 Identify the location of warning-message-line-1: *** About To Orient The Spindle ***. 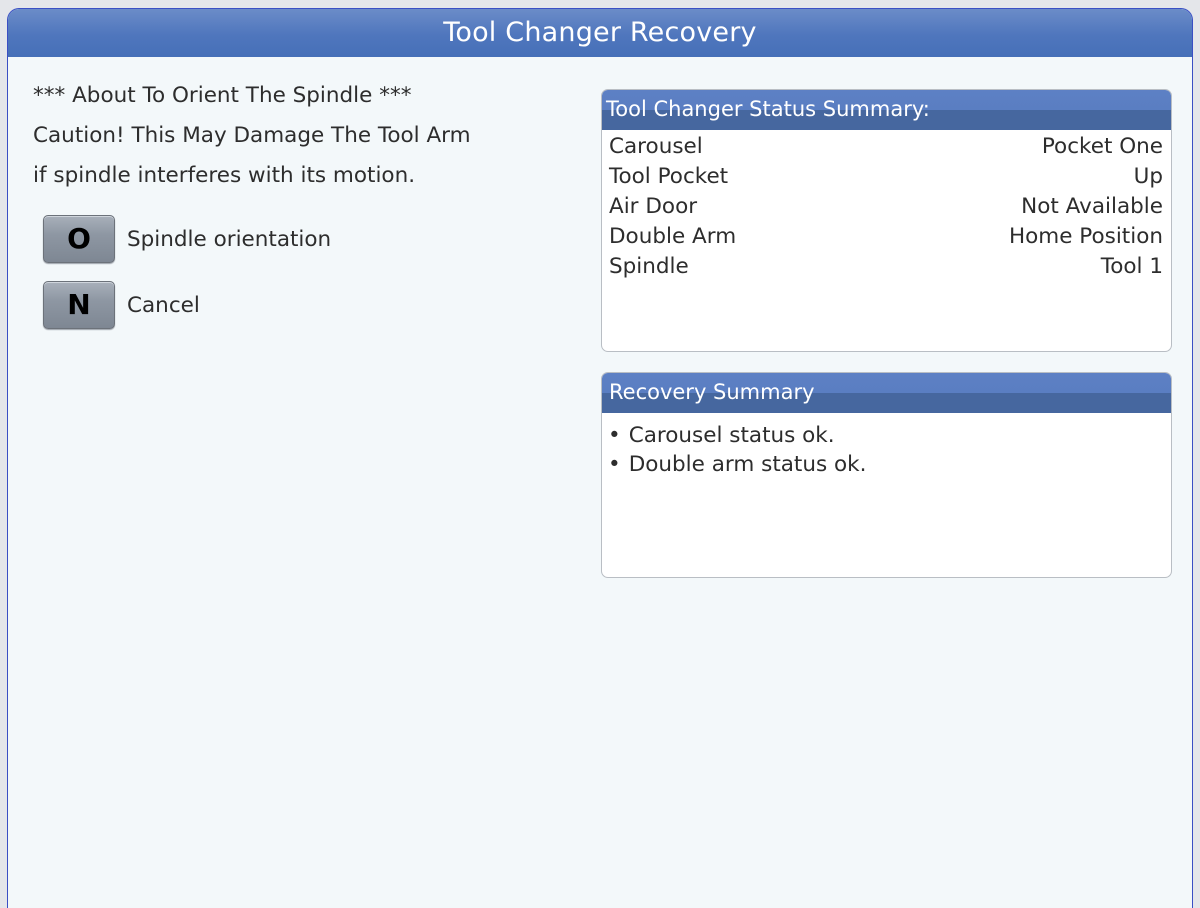
(222, 95).